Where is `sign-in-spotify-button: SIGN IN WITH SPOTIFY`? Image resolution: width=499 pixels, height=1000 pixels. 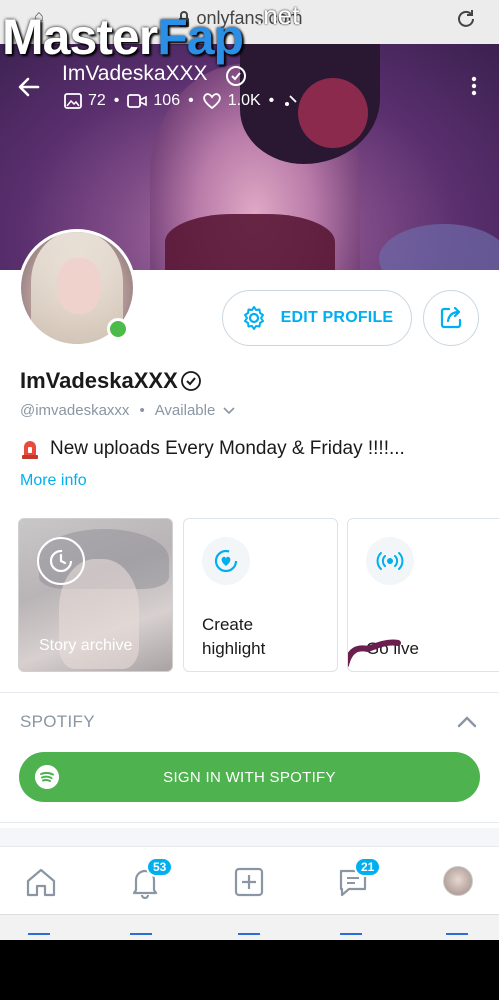 sign-in-spotify-button: SIGN IN WITH SPOTIFY is located at coordinates (249, 777).